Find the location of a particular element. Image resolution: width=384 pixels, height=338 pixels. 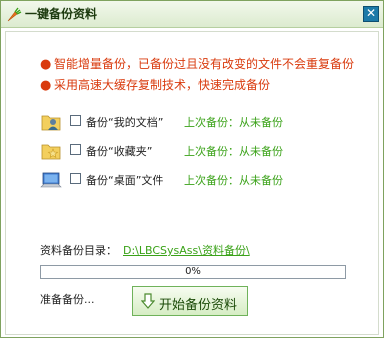

window-title: 一键备份资料 is located at coordinates (61, 14).